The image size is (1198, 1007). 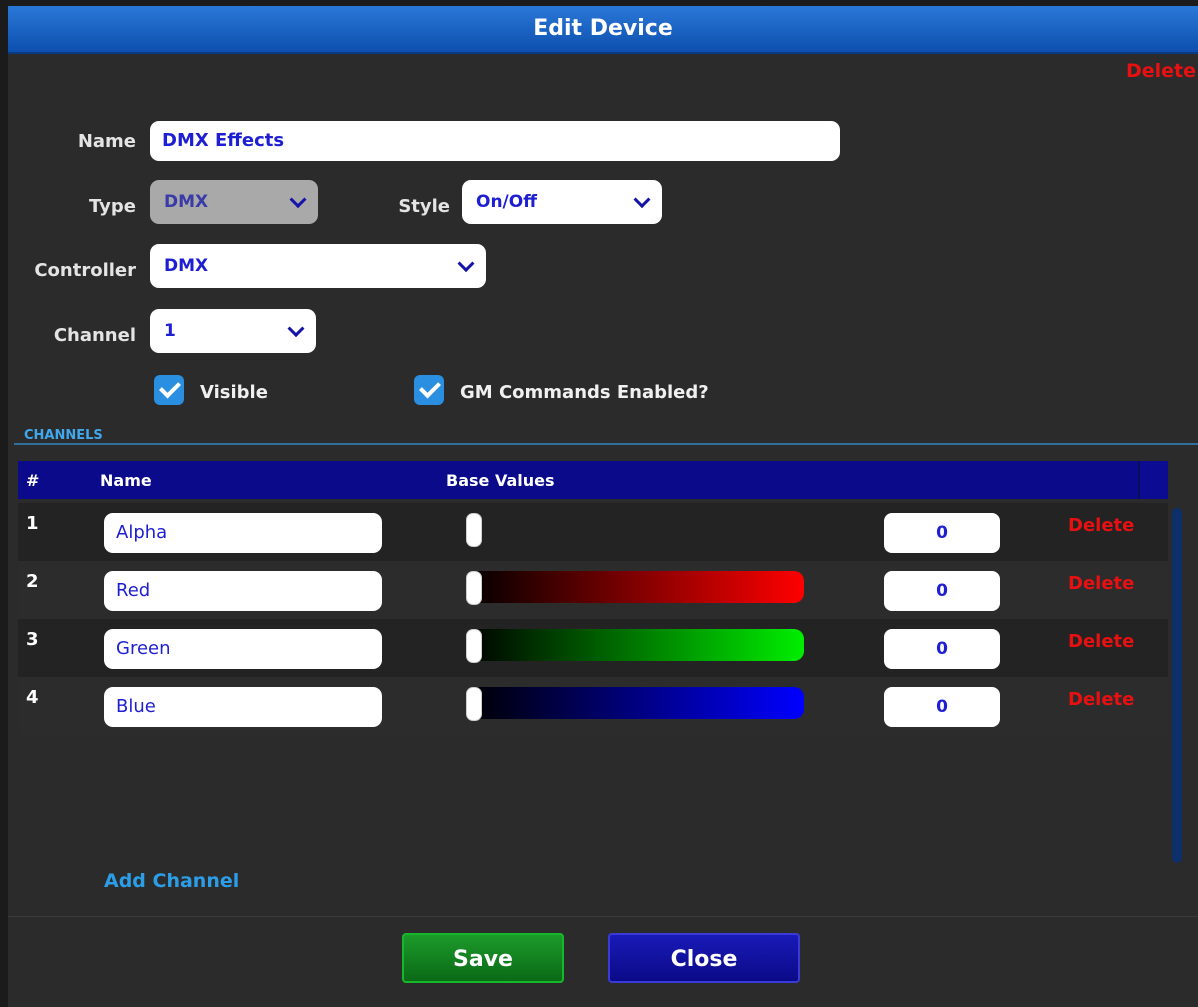 What do you see at coordinates (318, 266) in the screenshot?
I see `controller-select: DMX` at bounding box center [318, 266].